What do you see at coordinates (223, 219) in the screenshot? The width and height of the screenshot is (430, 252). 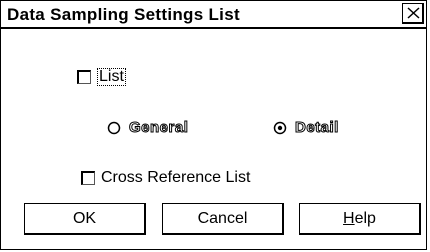 I see `cancel-button: Cancel` at bounding box center [223, 219].